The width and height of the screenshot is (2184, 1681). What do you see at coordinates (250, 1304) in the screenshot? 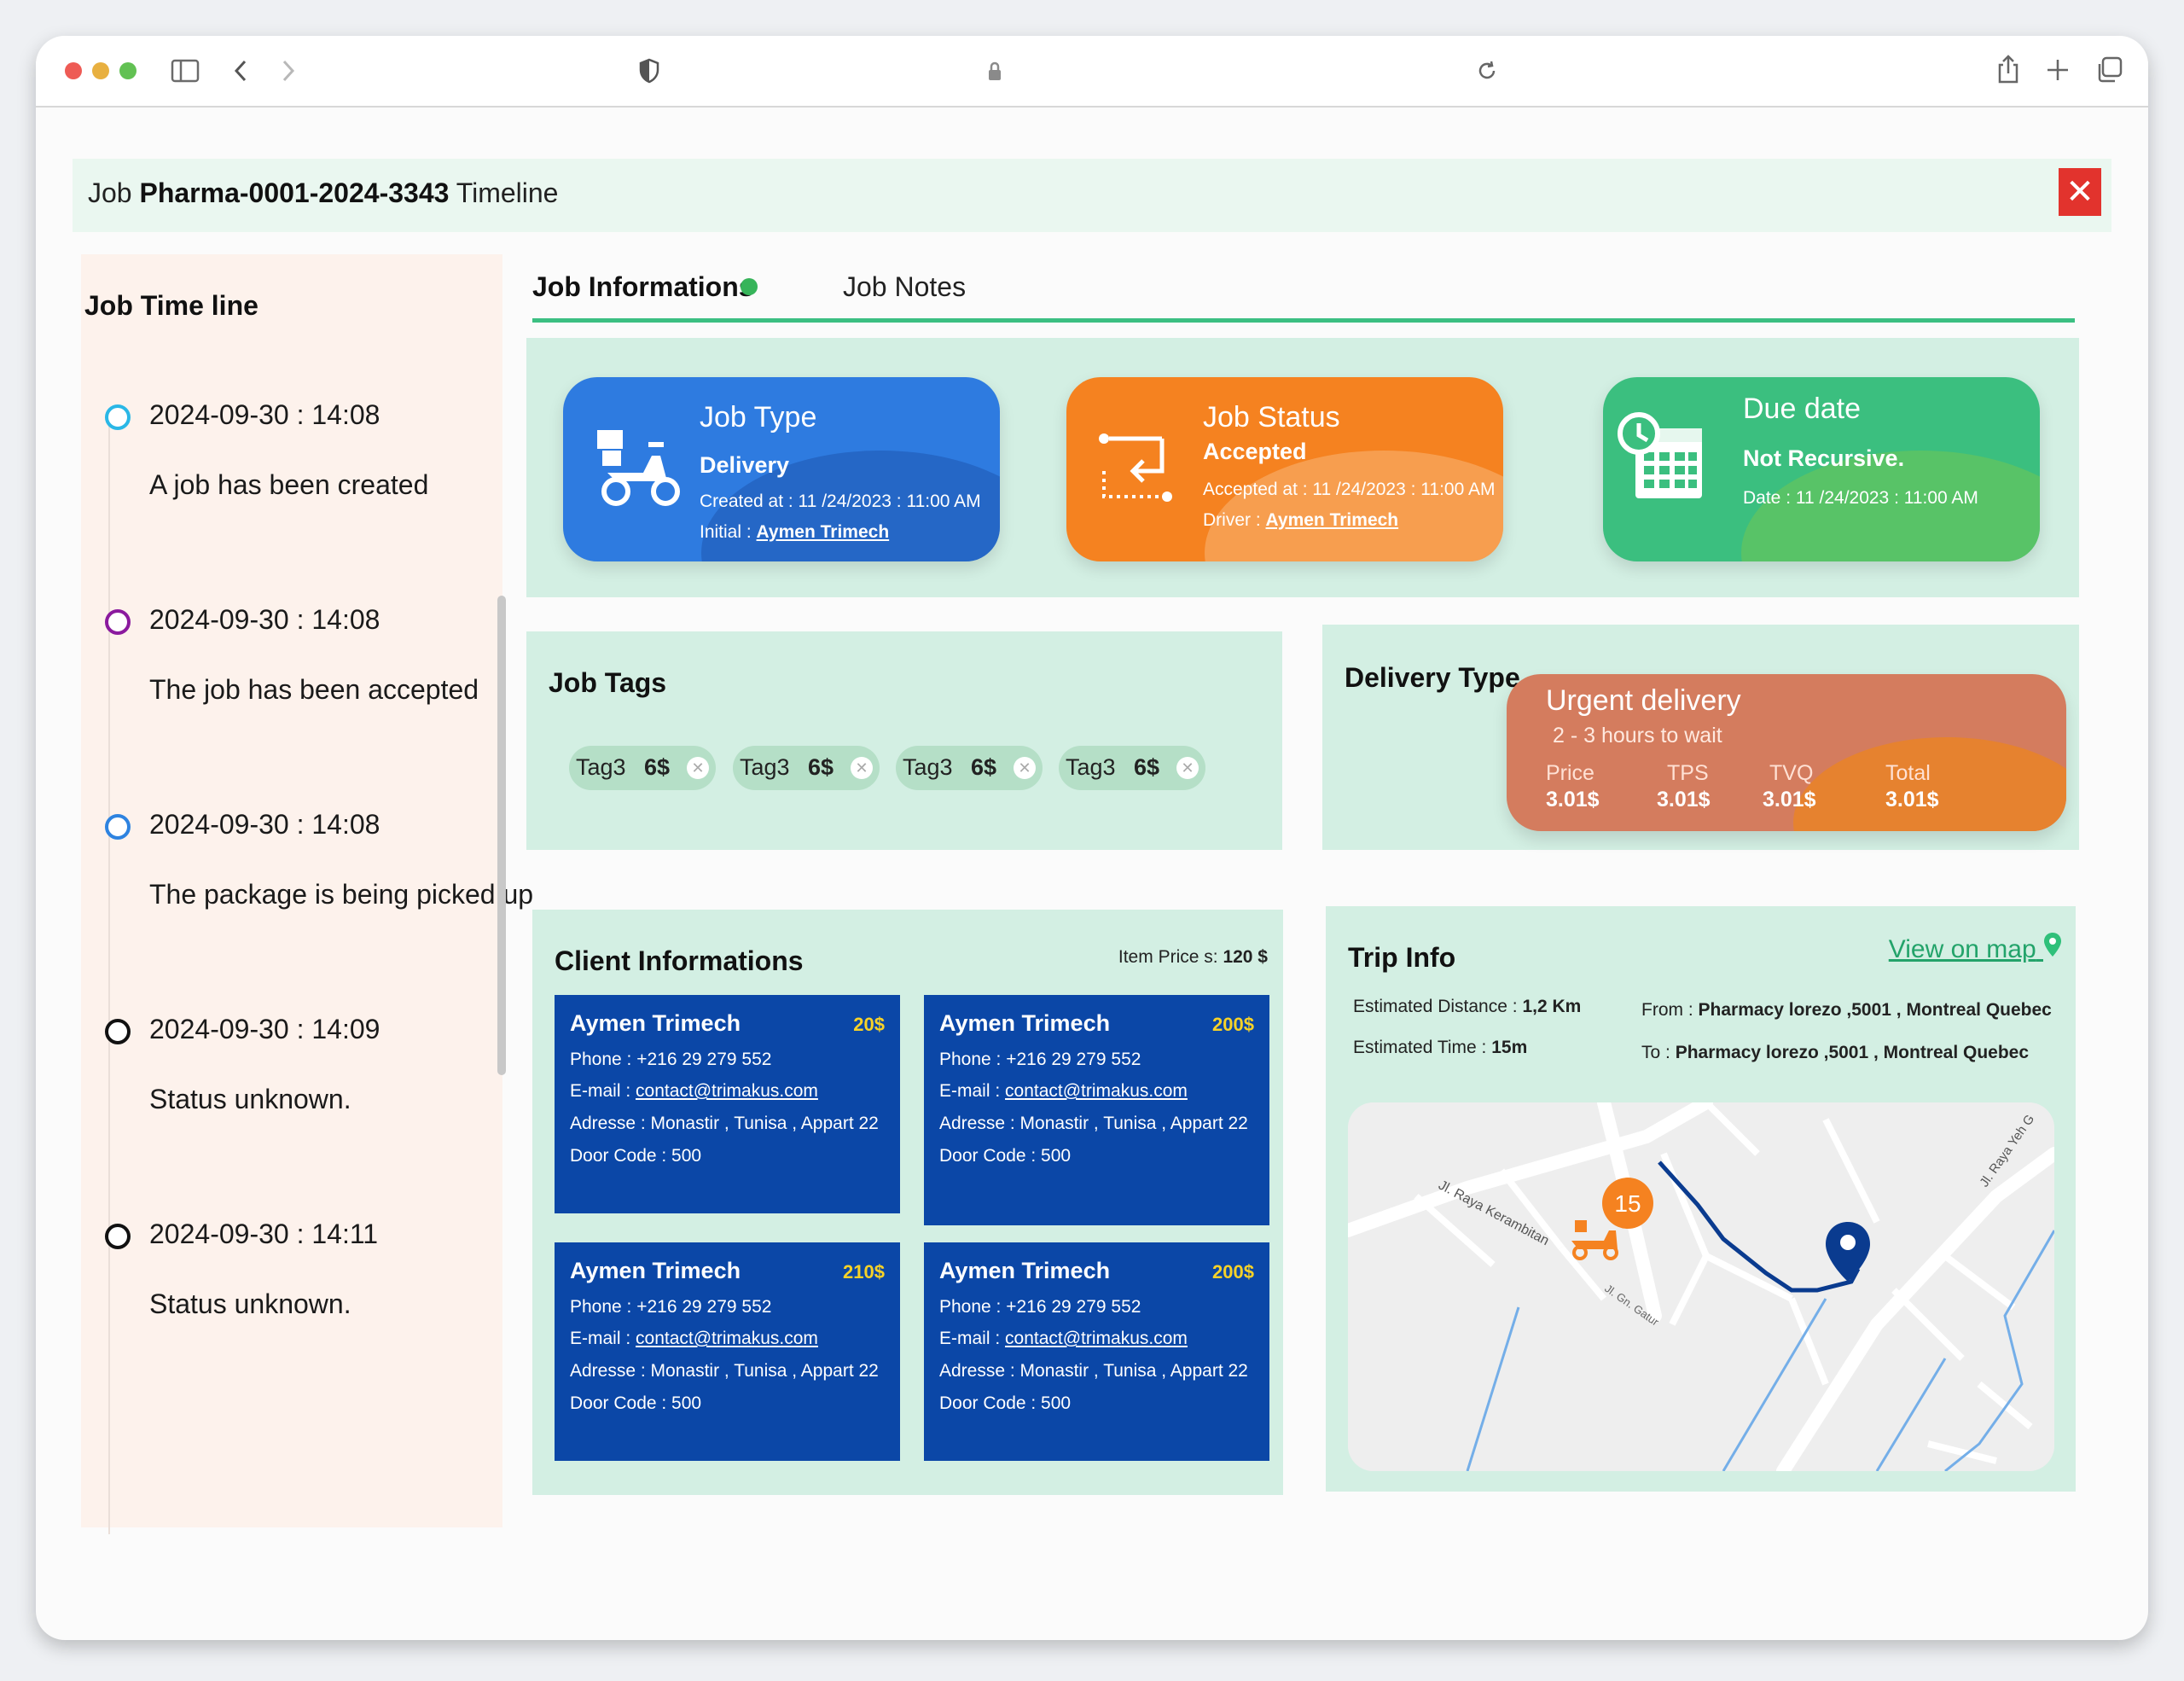
I see `timeline-text: Status unknown.` at bounding box center [250, 1304].